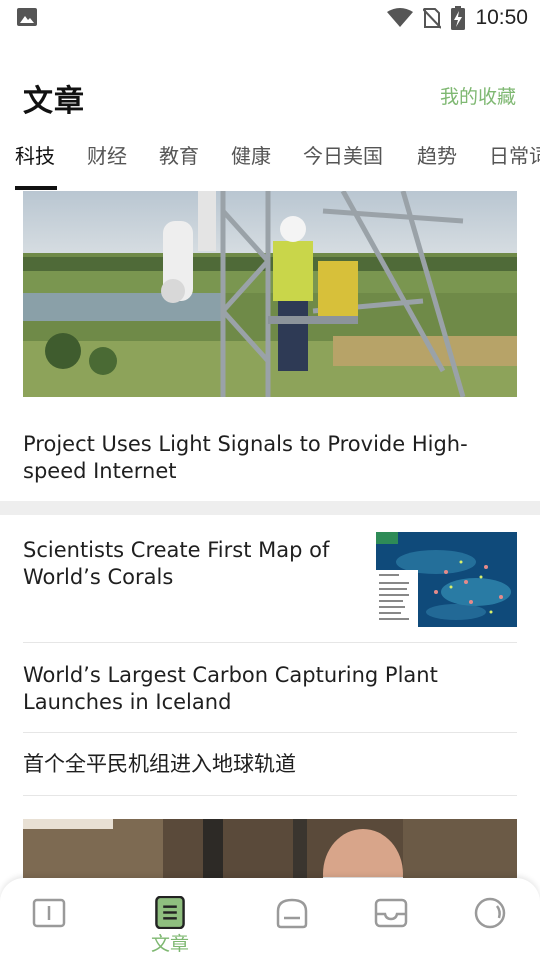 The image size is (540, 960). I want to click on inbox-icon, so click(391, 913).